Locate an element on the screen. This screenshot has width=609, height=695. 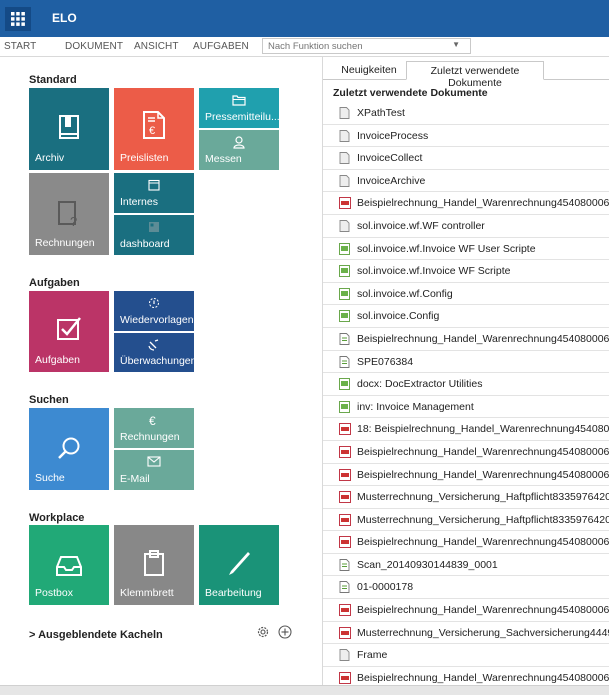
document-row: sol.invoice.wf.Invoice WF User Scripte is located at coordinates (466, 249).